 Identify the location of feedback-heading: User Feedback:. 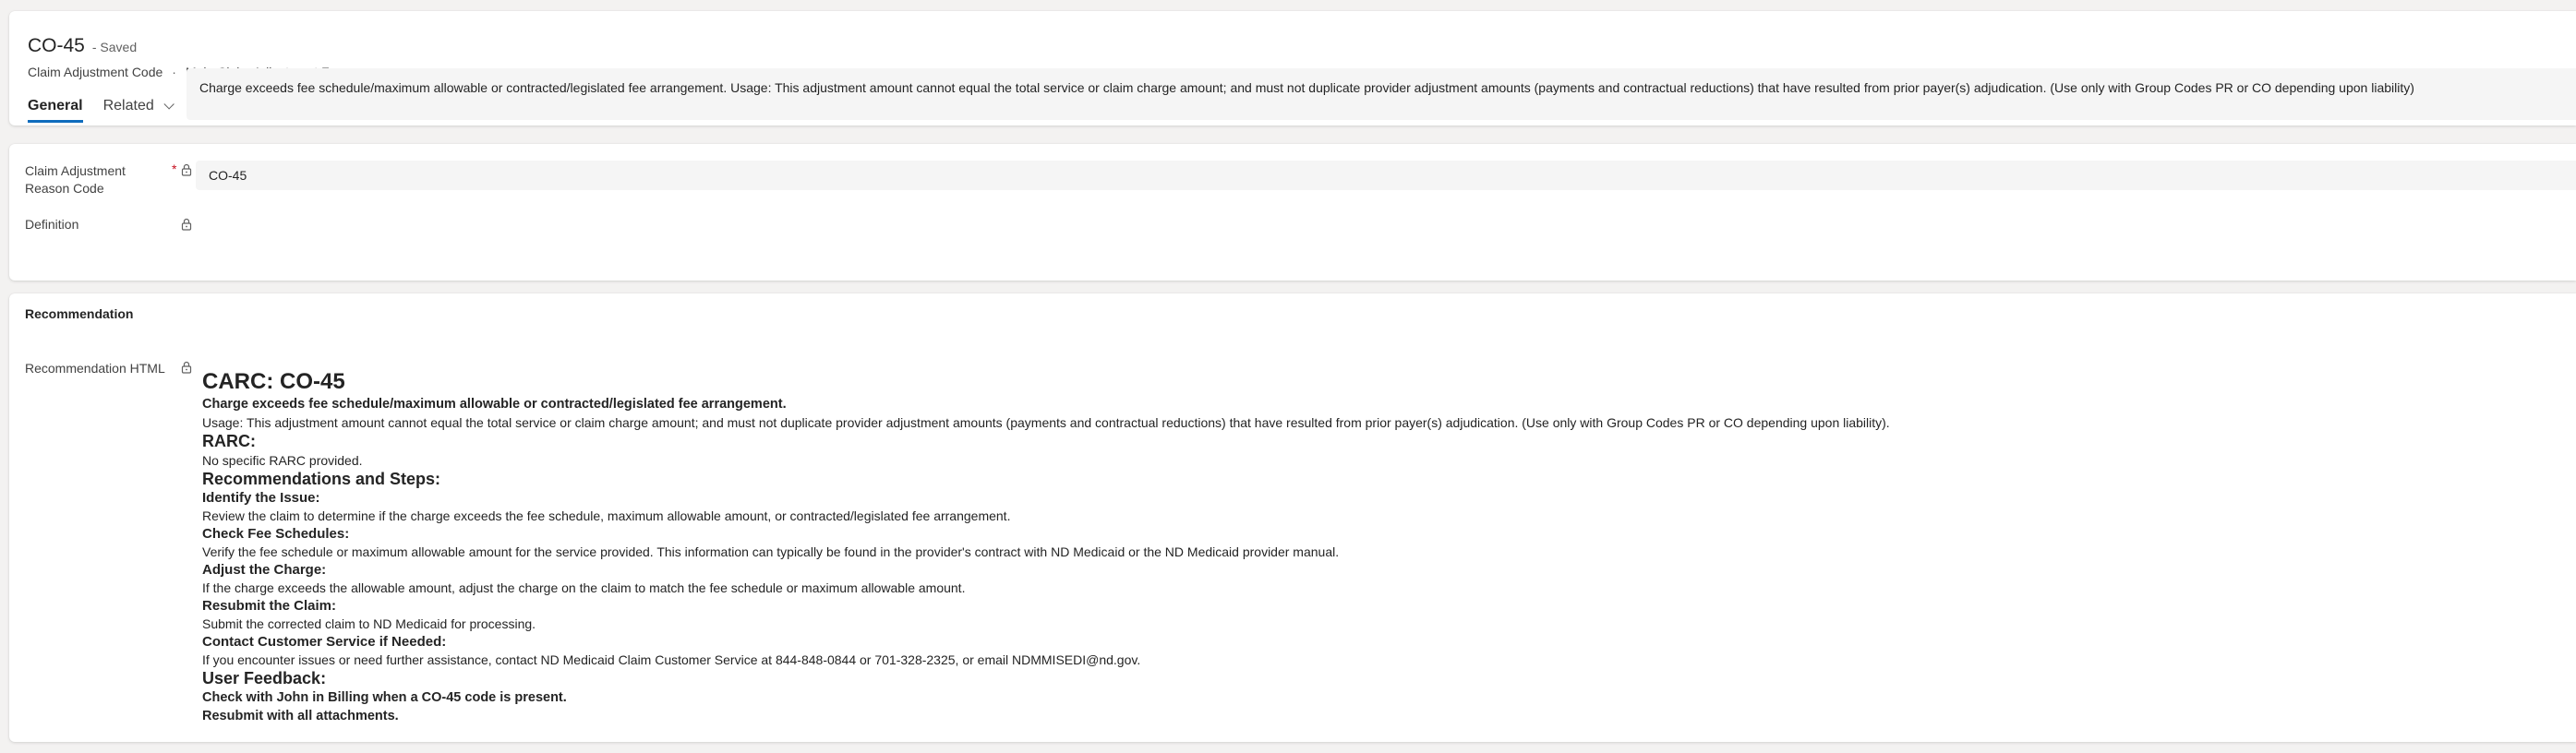
(264, 678).